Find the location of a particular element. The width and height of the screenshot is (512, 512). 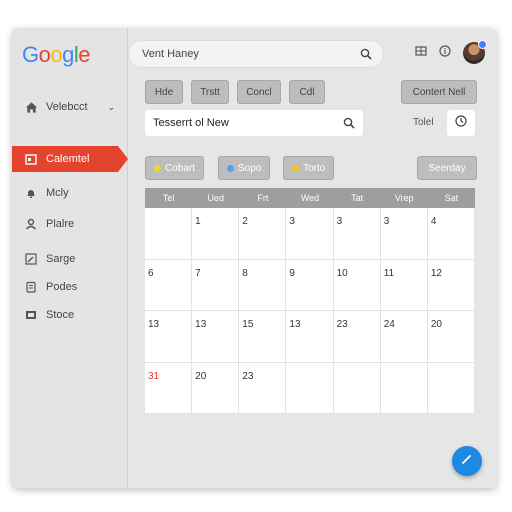

logo-letter: G is located at coordinates (30, 54).